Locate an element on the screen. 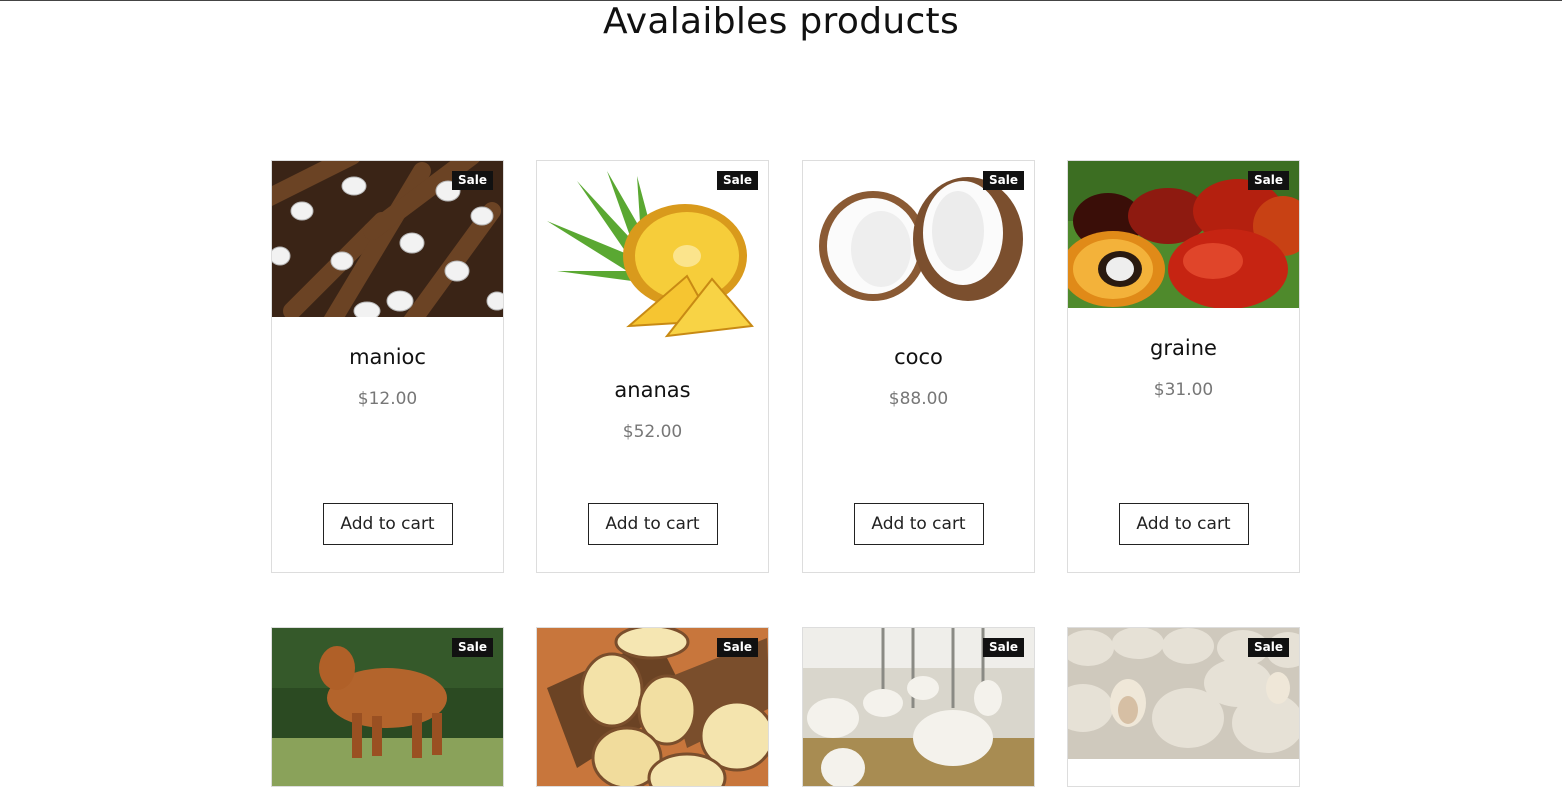 Image resolution: width=1562 pixels, height=787 pixels. product-card-coco: Sale coco $88.00 Add to cart is located at coordinates (918, 366).